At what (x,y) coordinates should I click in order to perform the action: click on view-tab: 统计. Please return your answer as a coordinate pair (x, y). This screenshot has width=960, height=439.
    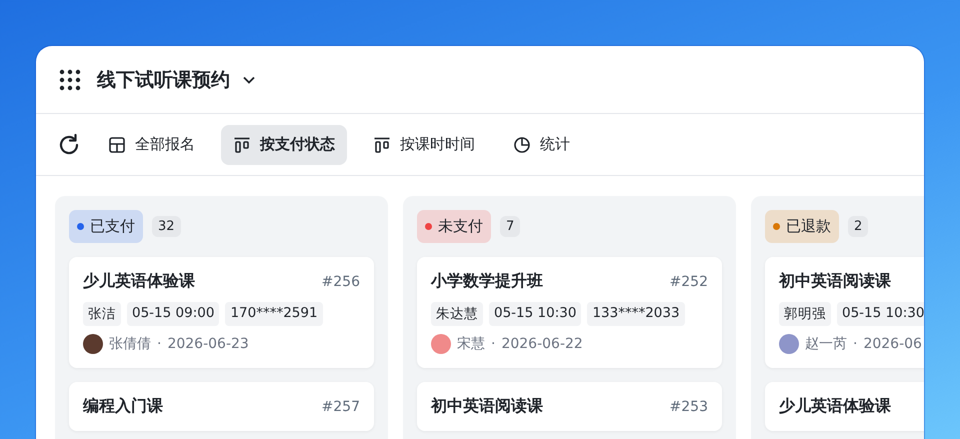
    Looking at the image, I should click on (541, 144).